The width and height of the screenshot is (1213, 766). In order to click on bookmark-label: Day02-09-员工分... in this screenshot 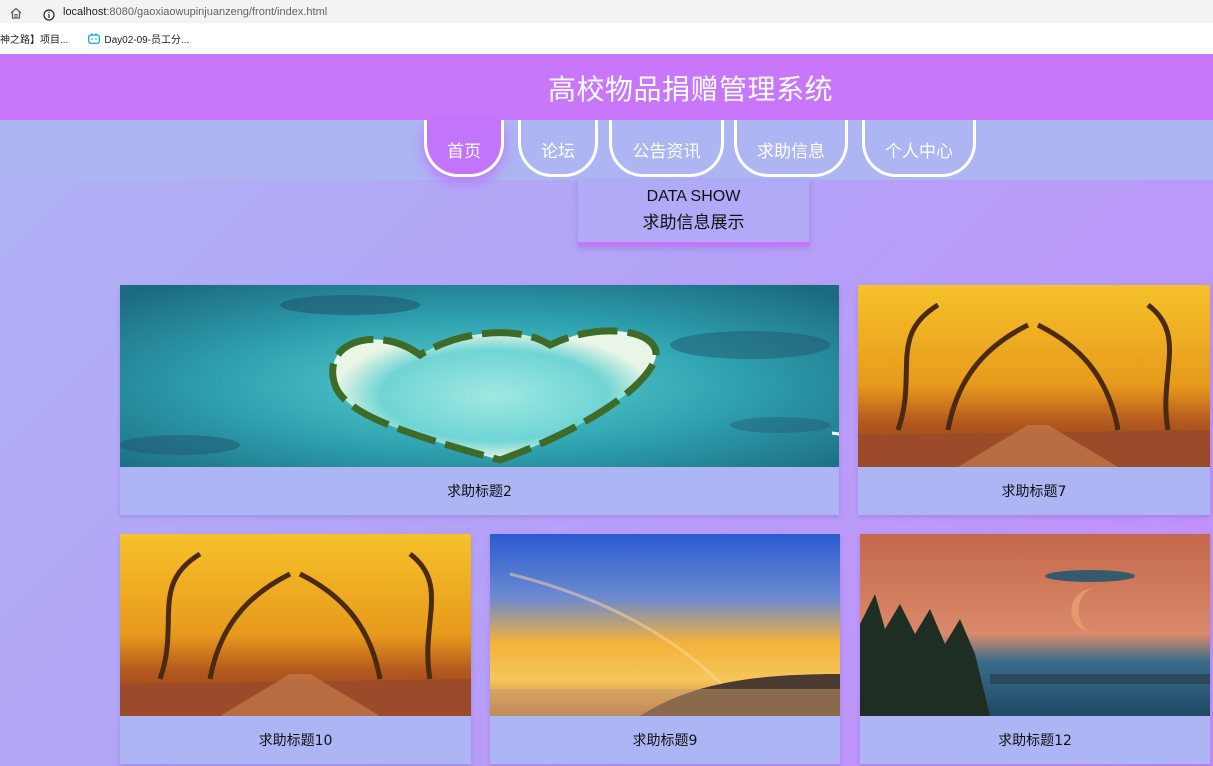, I will do `click(147, 40)`.